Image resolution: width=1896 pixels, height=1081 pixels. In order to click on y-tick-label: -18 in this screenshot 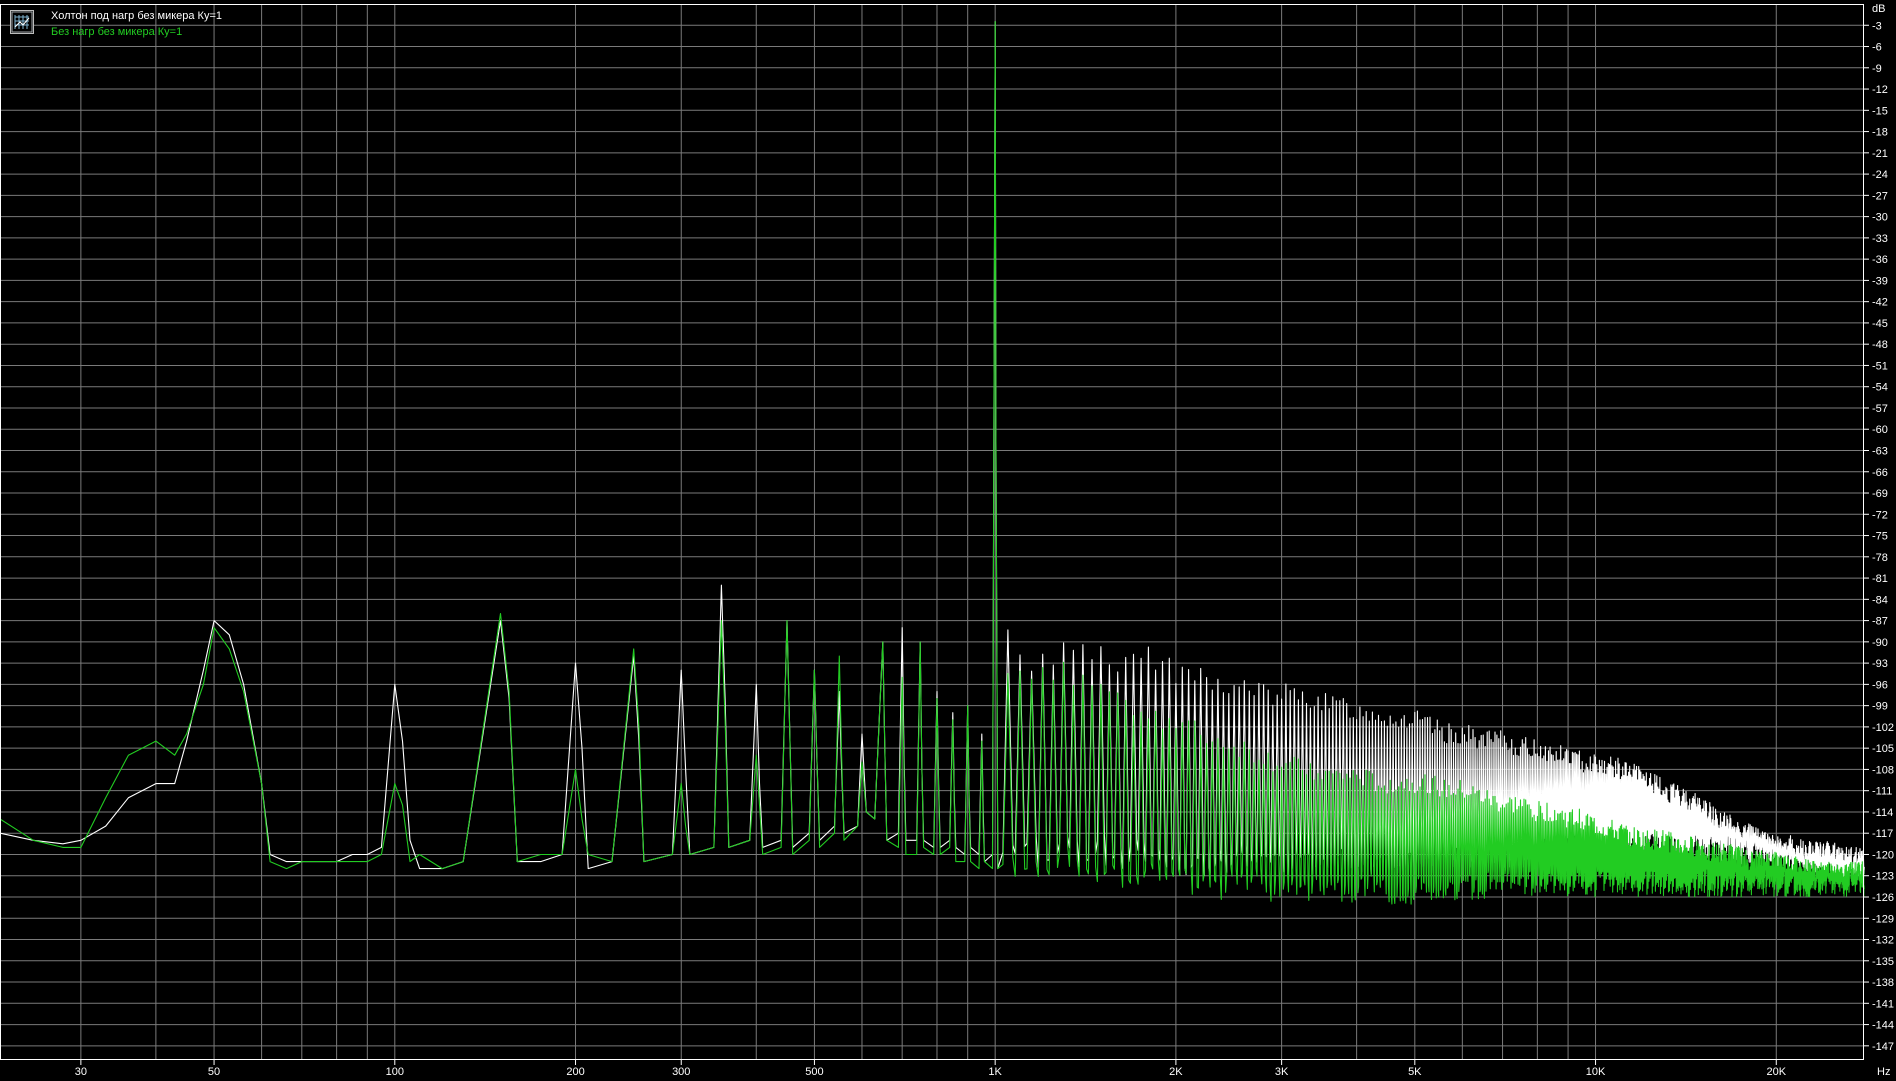, I will do `click(1880, 133)`.